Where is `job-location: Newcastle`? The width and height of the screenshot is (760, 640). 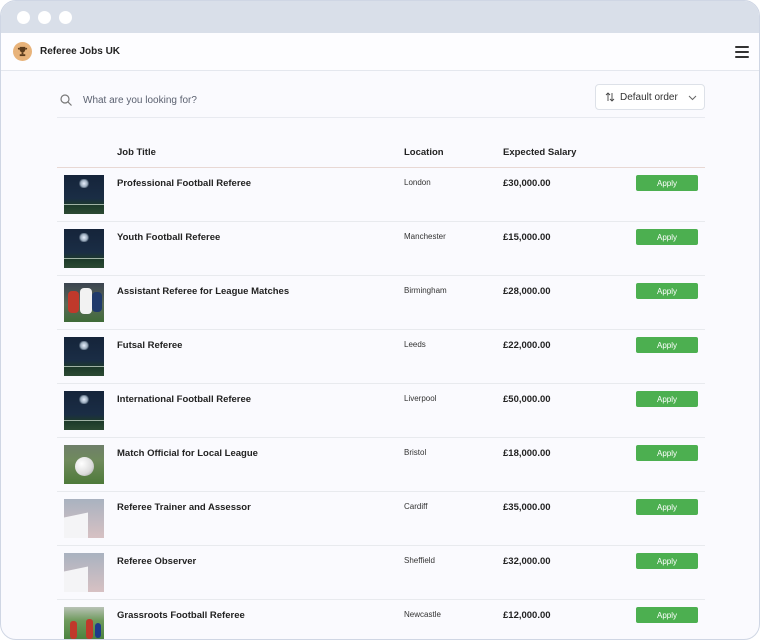 job-location: Newcastle is located at coordinates (422, 614).